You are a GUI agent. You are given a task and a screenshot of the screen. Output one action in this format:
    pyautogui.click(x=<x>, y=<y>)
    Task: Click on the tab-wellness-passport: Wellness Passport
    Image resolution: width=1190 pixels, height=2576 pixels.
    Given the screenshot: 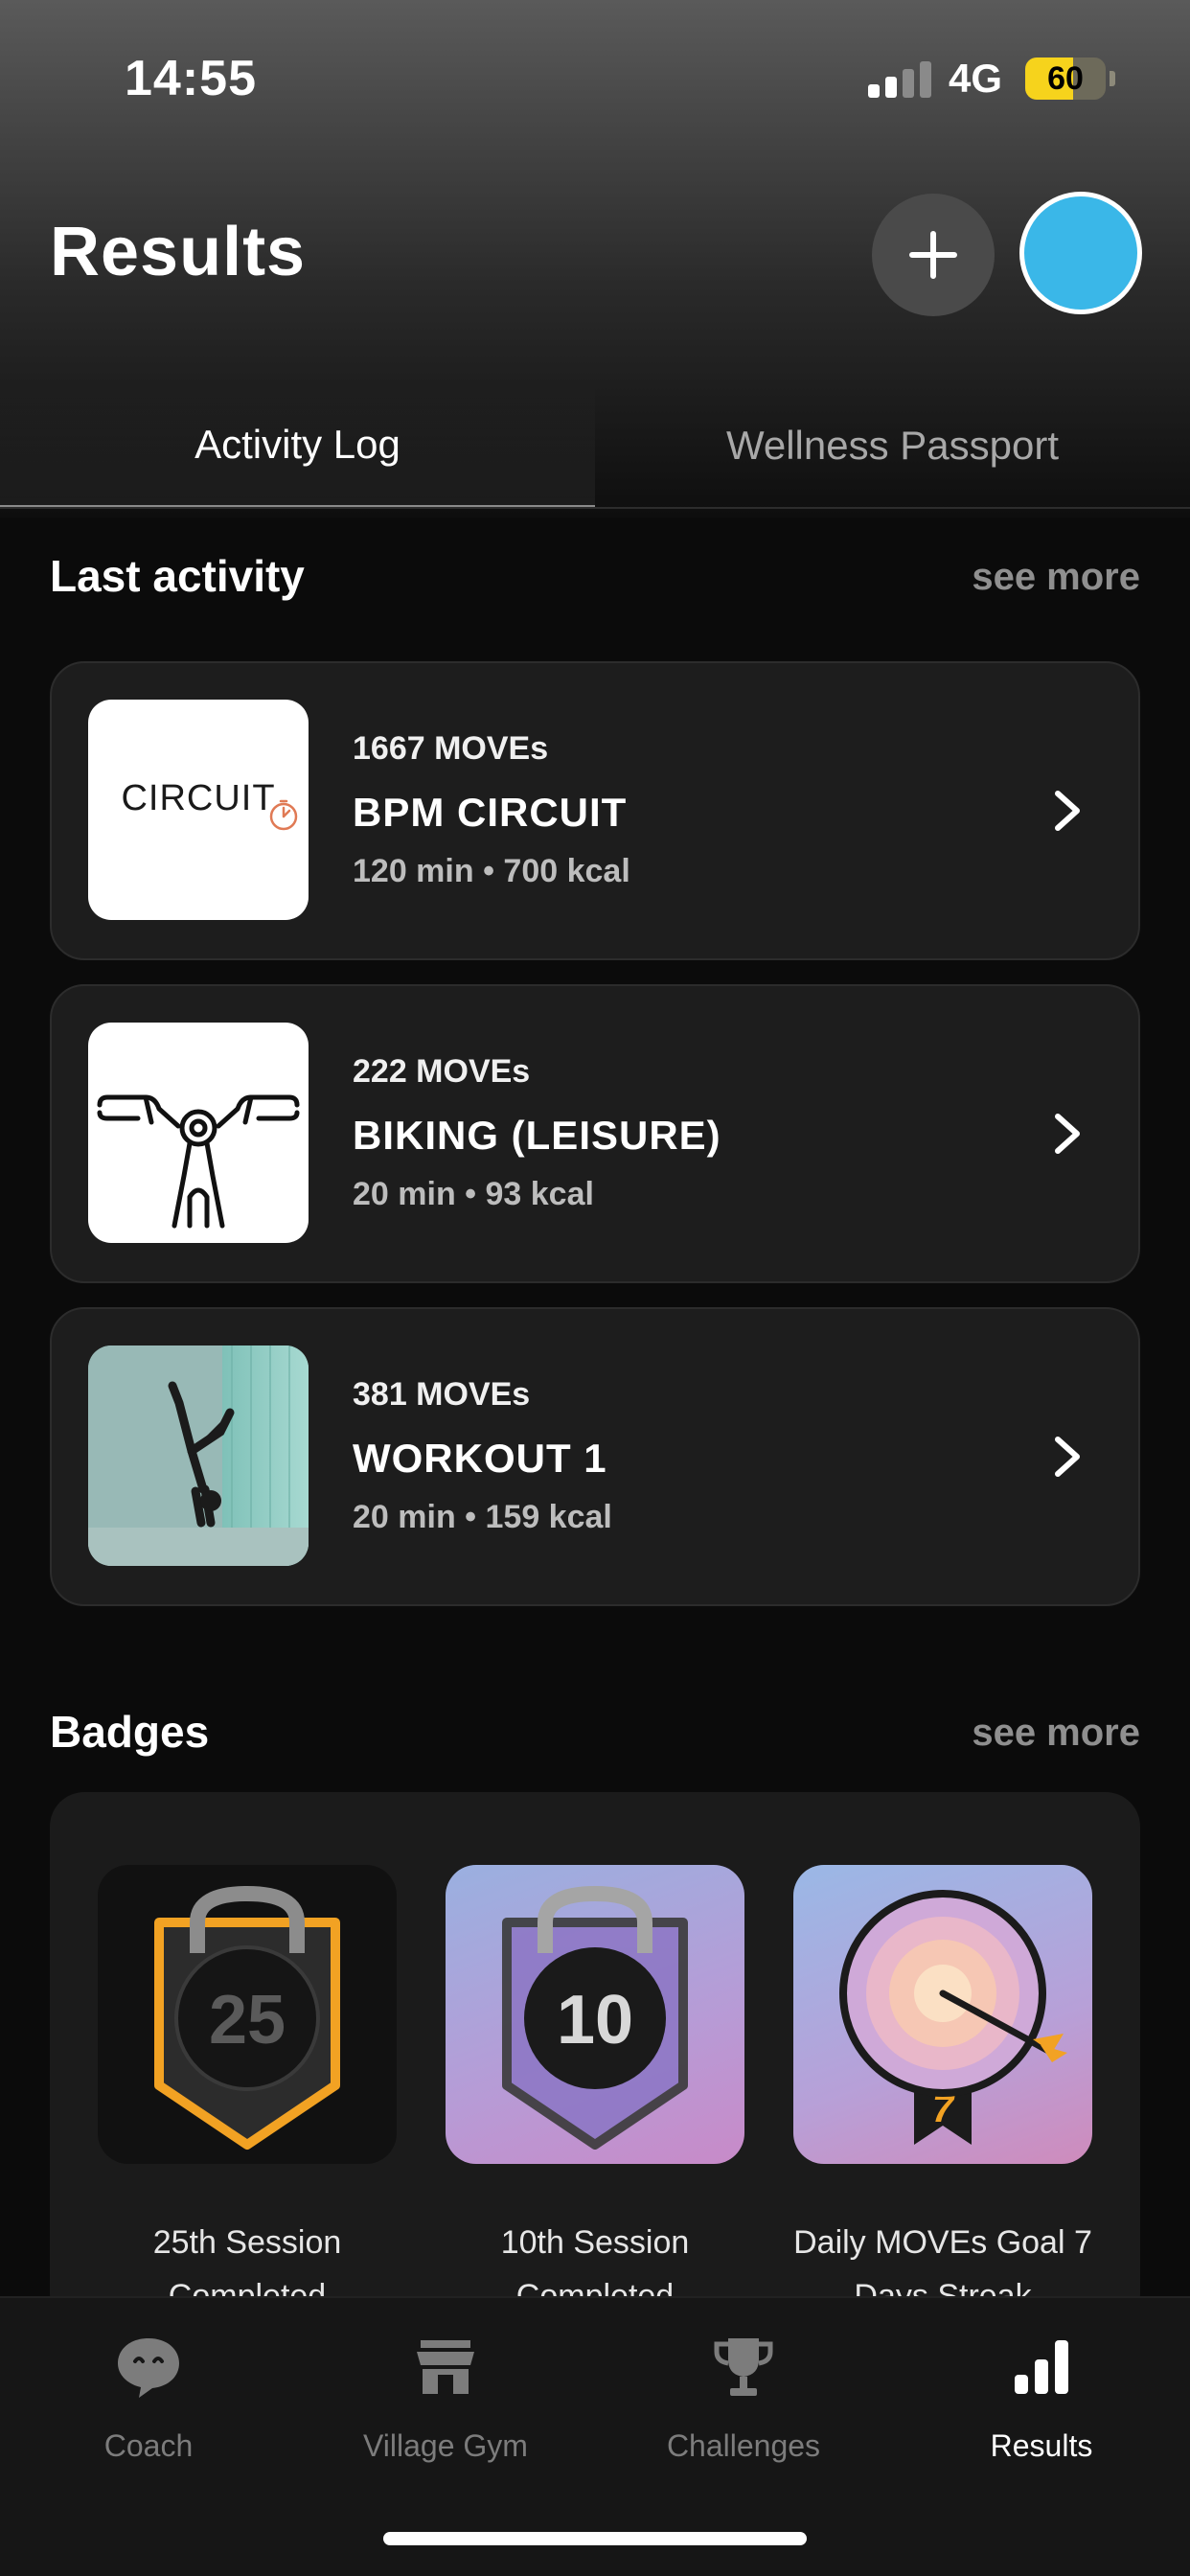 What is the action you would take?
    pyautogui.click(x=893, y=445)
    